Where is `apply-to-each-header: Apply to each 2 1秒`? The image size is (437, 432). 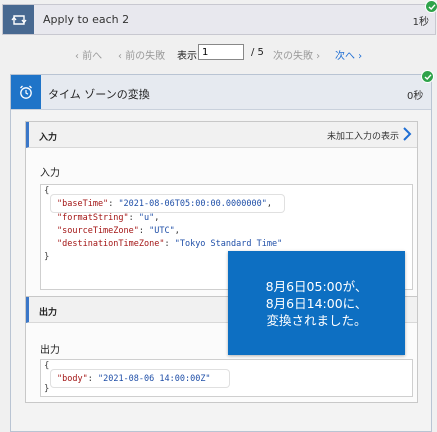 apply-to-each-header: Apply to each 2 1秒 is located at coordinates (219, 19).